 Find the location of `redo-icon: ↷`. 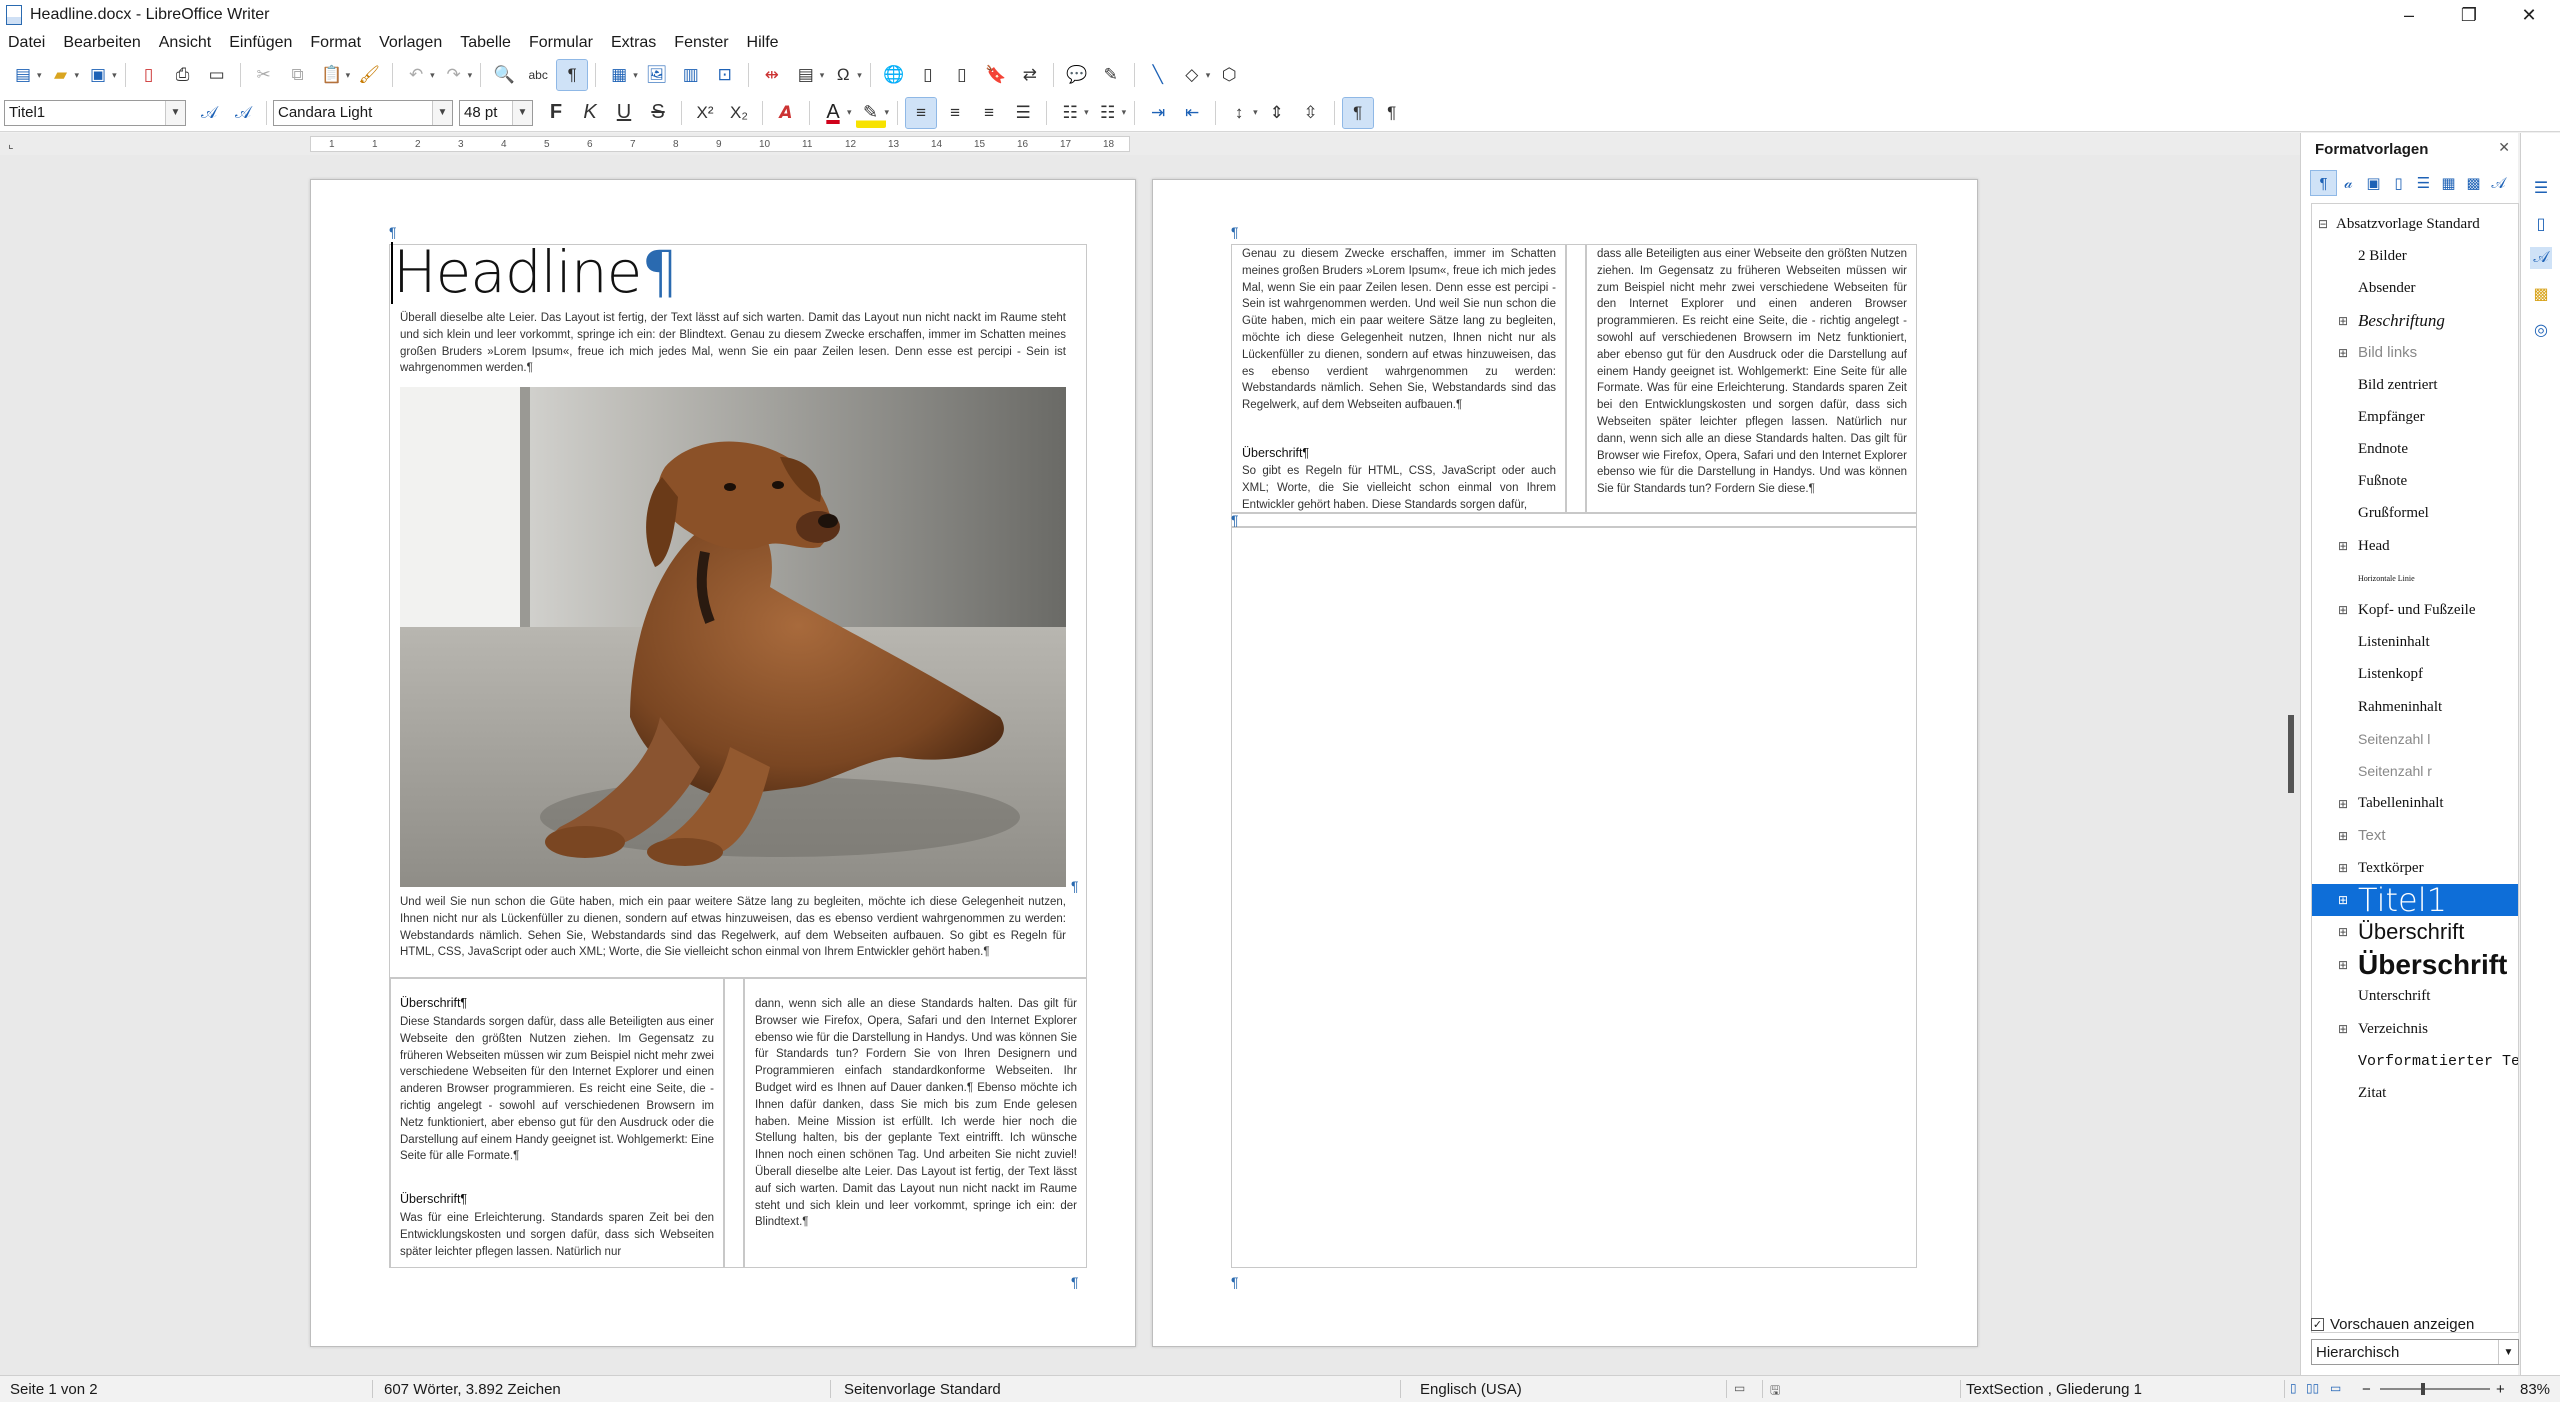

redo-icon: ↷ is located at coordinates (454, 75).